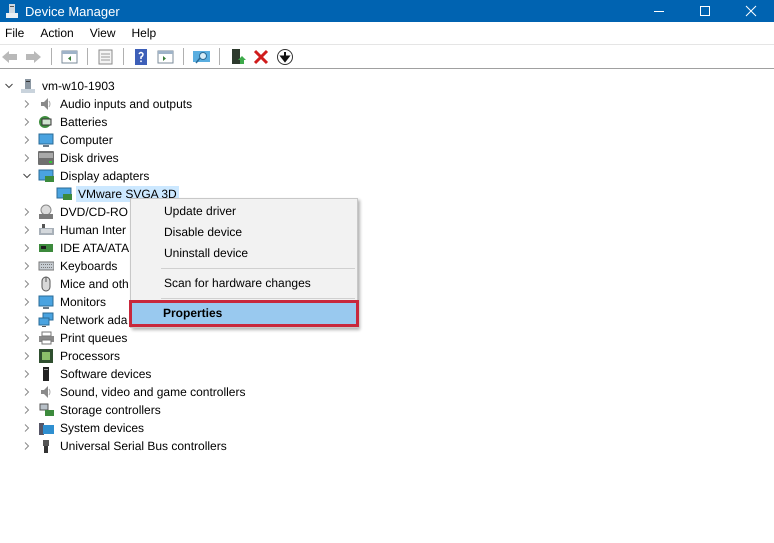 The width and height of the screenshot is (774, 543). Describe the element at coordinates (73, 11) in the screenshot. I see `window-title: Device Manager` at that location.